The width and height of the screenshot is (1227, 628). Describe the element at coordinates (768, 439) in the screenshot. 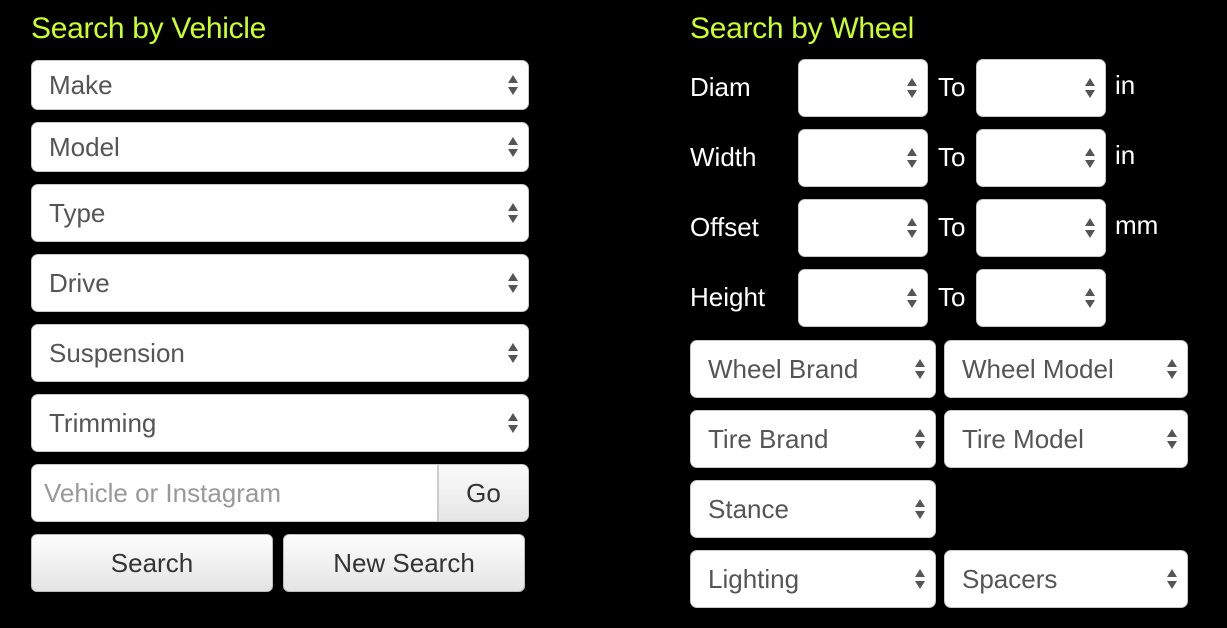

I see `select-label: Tire Brand` at that location.